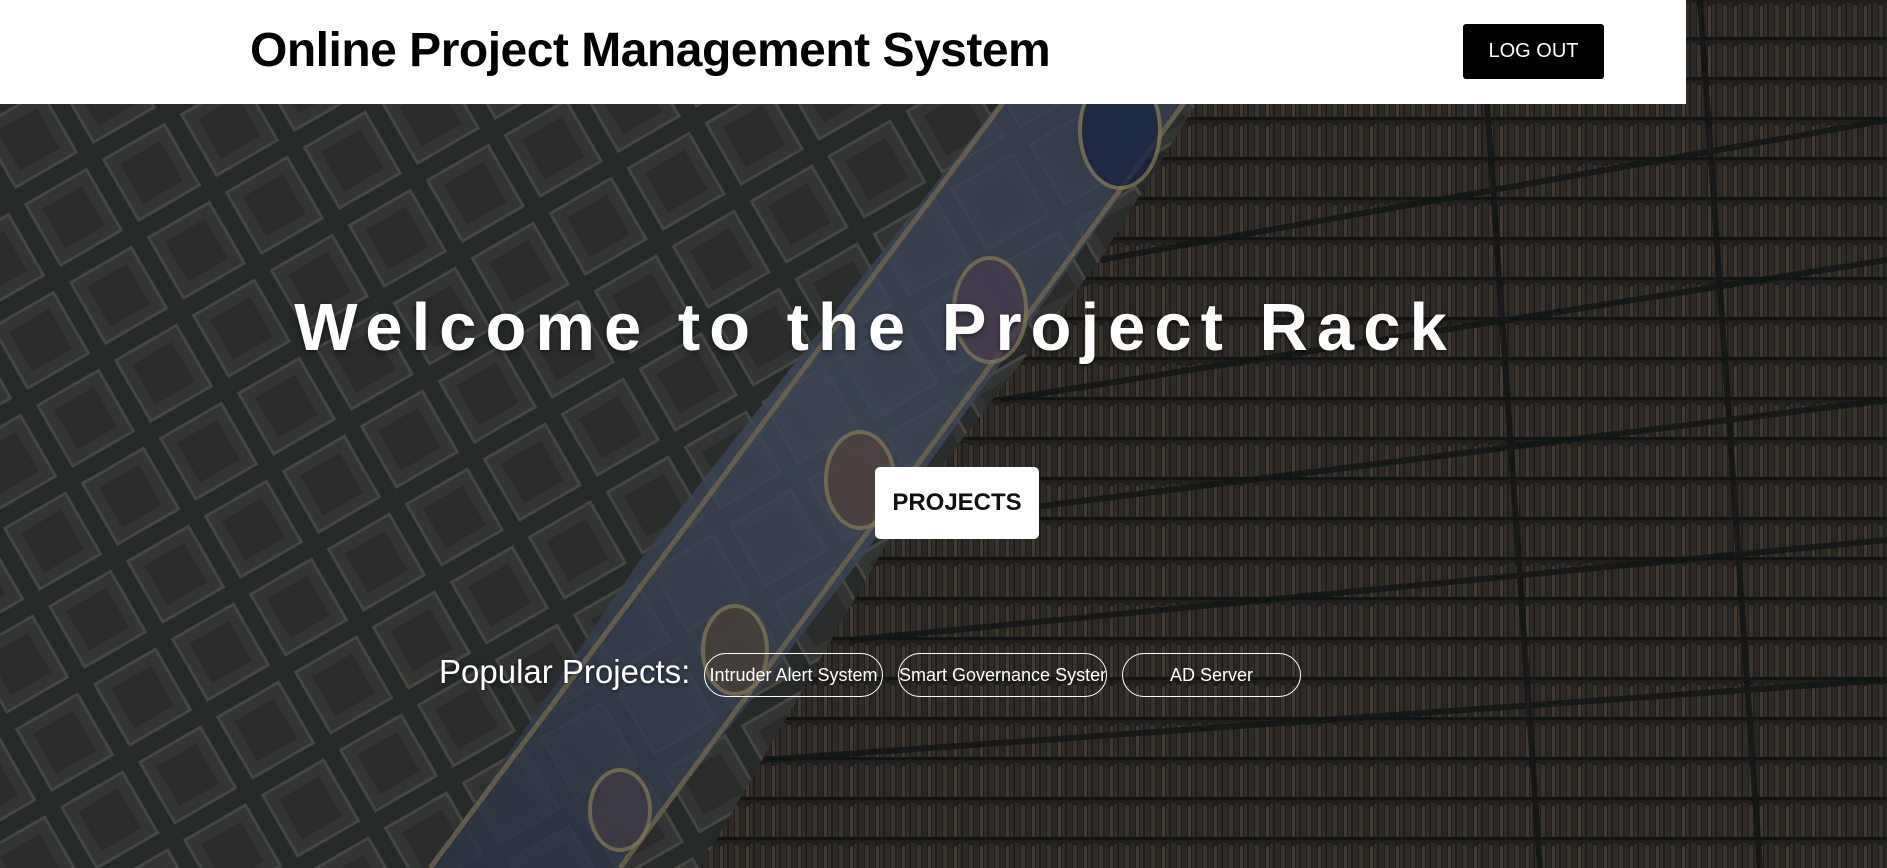 This screenshot has height=868, width=1887. Describe the element at coordinates (875, 327) in the screenshot. I see `welcome-heading: Welcome to the Project Rack` at that location.